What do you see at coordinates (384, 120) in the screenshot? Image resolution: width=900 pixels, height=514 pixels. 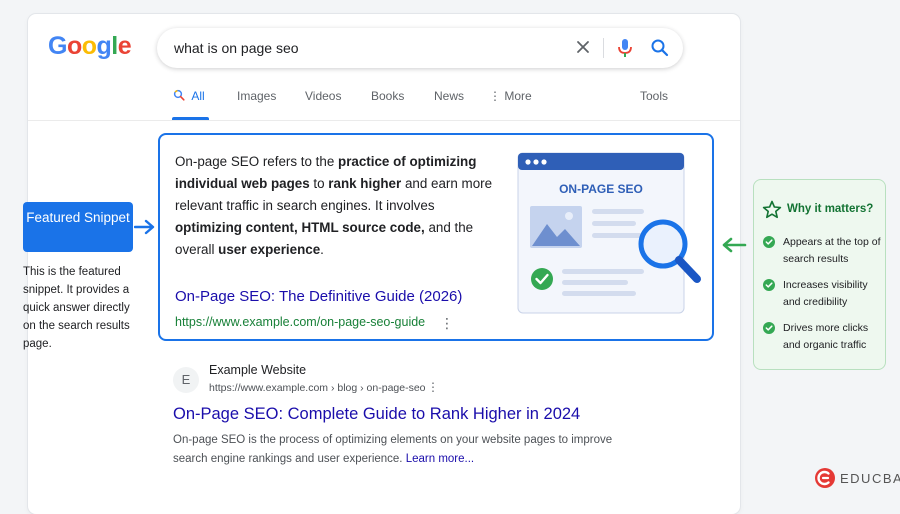 I see `tabs-divider` at bounding box center [384, 120].